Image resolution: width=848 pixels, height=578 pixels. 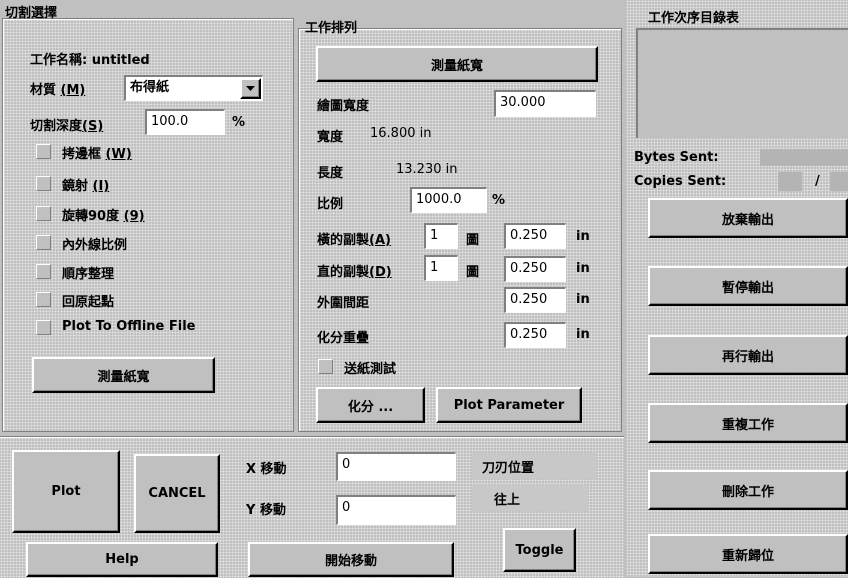 What do you see at coordinates (583, 299) in the screenshot?
I see `outer-gap-unit: in` at bounding box center [583, 299].